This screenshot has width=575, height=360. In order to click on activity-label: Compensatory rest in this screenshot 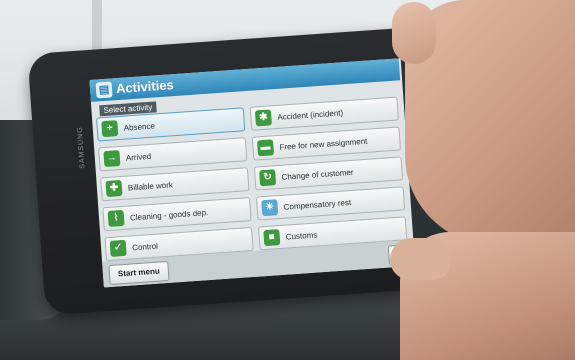, I will do `click(317, 204)`.